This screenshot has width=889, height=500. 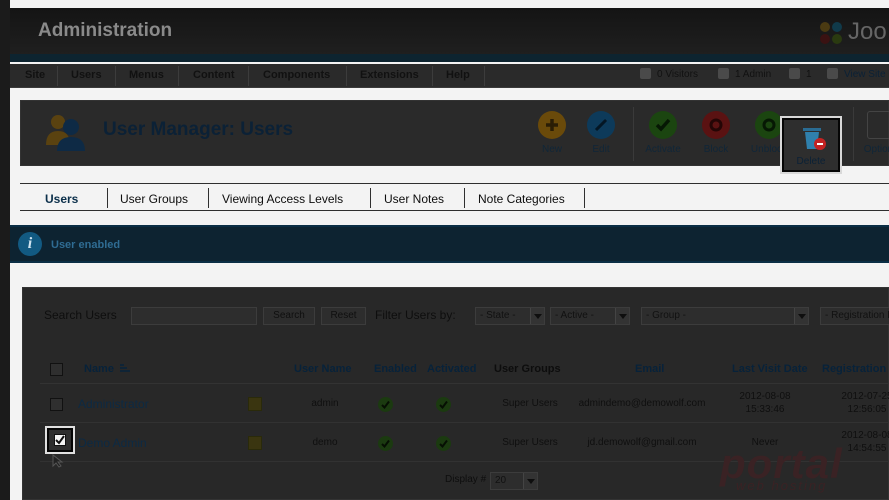 I want to click on edit-button: Edit, so click(x=601, y=134).